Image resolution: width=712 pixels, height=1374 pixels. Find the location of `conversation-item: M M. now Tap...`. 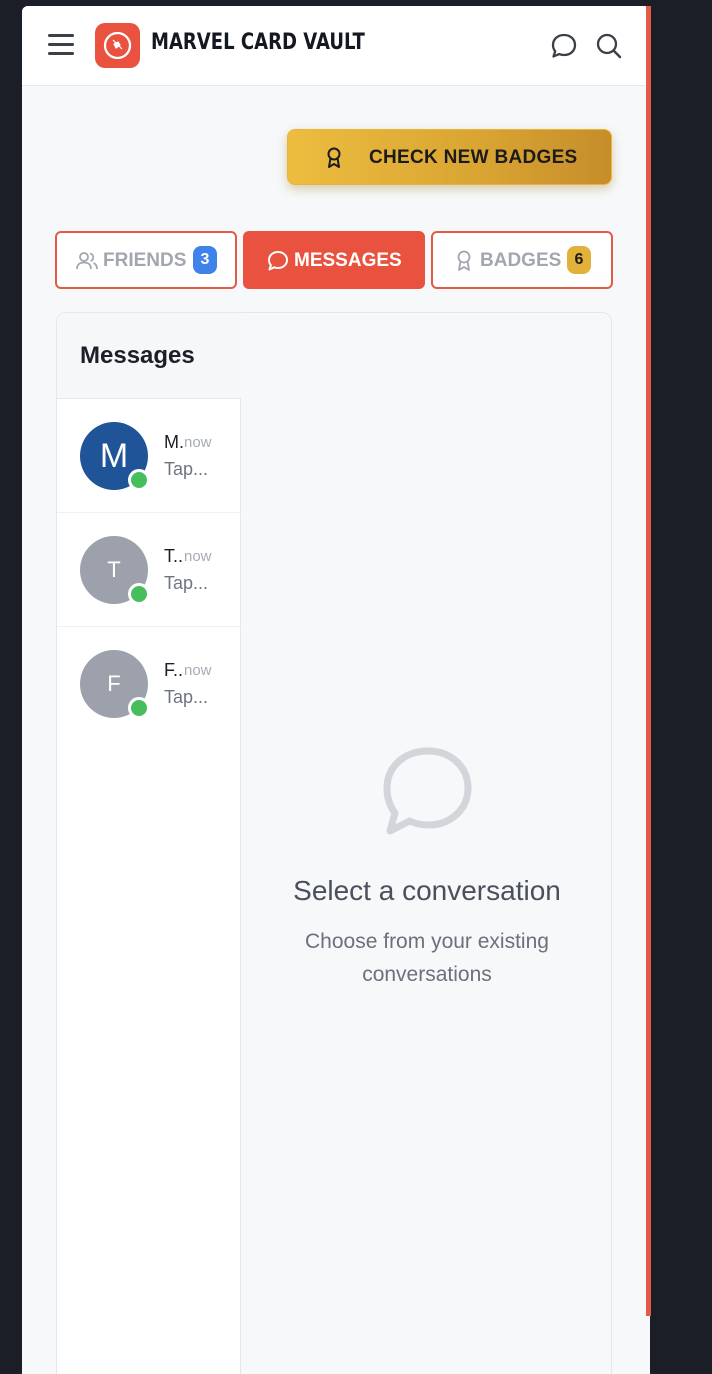

conversation-item: M M. now Tap... is located at coordinates (149, 456).